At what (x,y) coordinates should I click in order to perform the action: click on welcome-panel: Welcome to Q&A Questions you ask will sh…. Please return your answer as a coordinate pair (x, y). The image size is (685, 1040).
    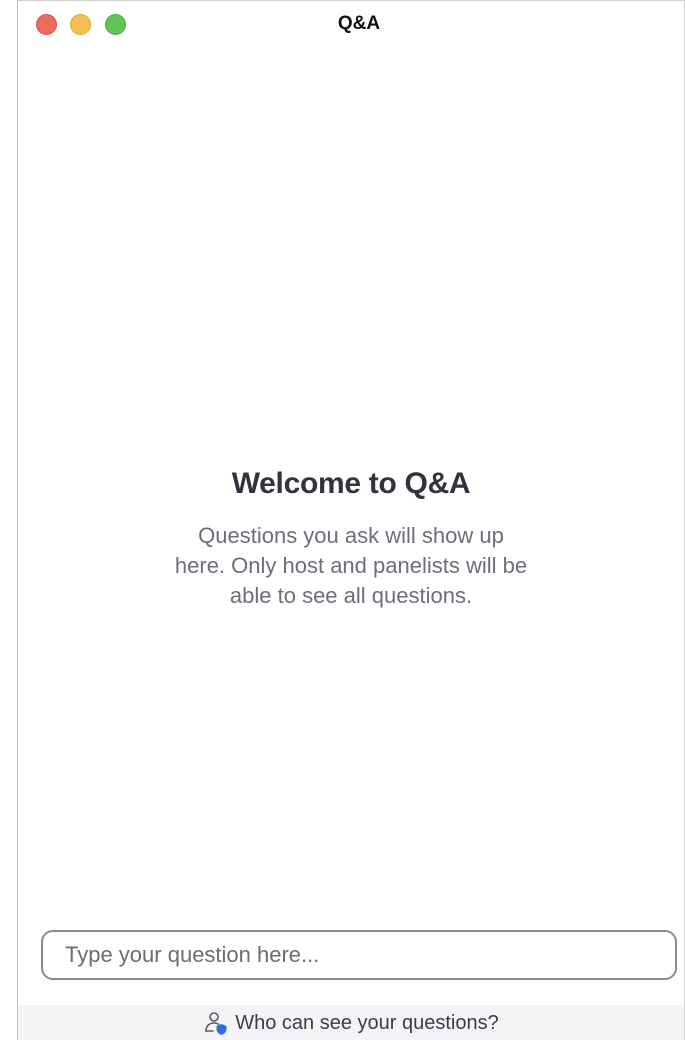
    Looking at the image, I should click on (351, 539).